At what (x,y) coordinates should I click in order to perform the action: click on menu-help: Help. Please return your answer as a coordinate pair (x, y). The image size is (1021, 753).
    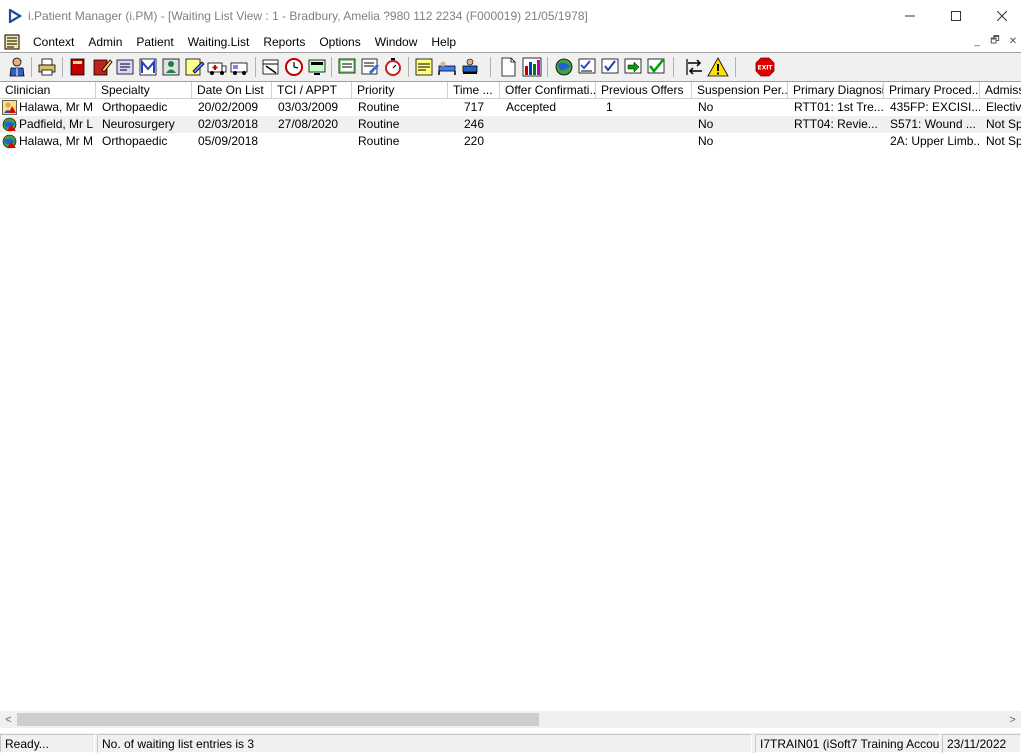
    Looking at the image, I should click on (443, 42).